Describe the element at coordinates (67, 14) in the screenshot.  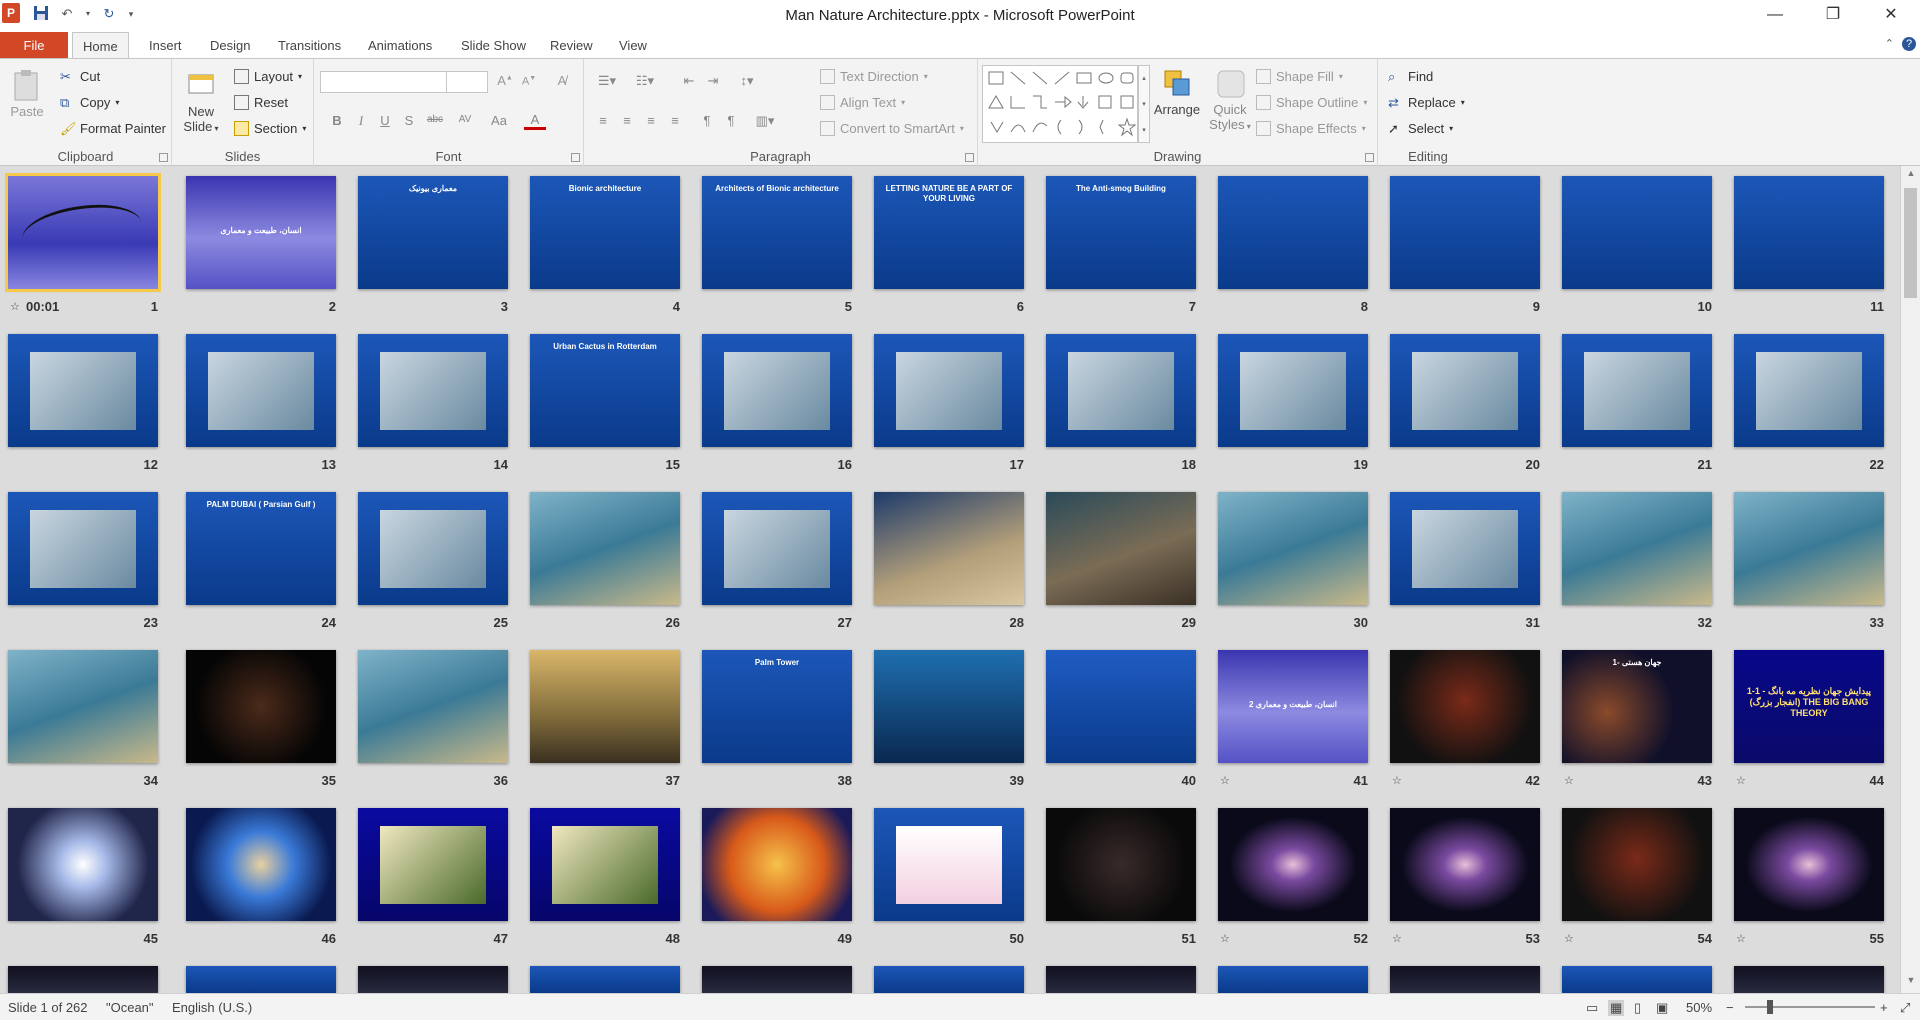
I see `undo-icon: ↶` at that location.